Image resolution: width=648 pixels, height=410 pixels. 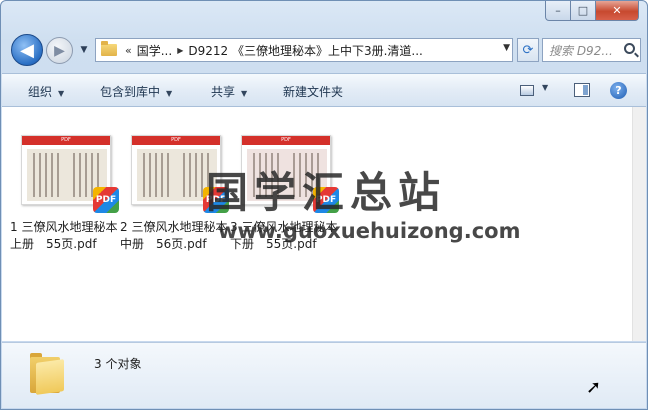 I want to click on refresh-button: ⟳, so click(x=528, y=50).